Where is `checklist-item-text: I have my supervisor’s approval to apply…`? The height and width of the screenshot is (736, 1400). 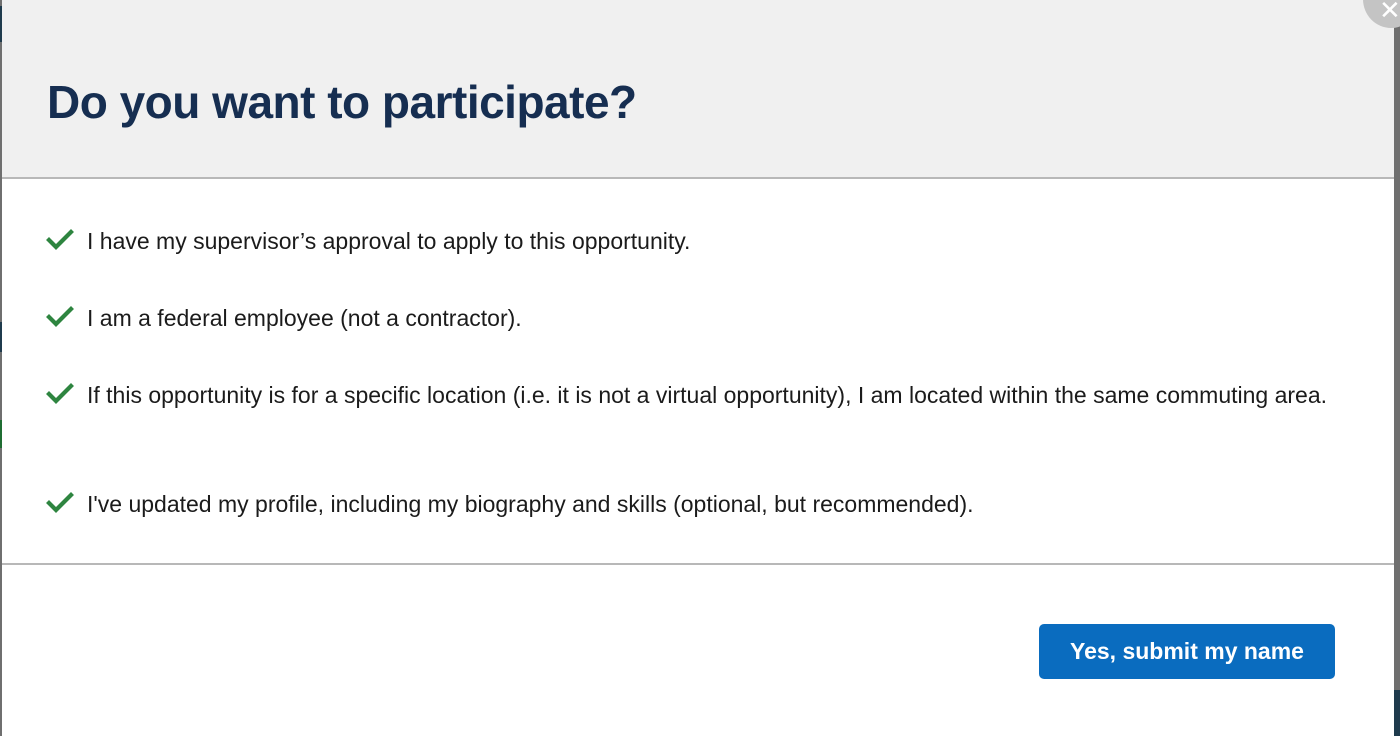 checklist-item-text: I have my supervisor’s approval to apply… is located at coordinates (389, 241).